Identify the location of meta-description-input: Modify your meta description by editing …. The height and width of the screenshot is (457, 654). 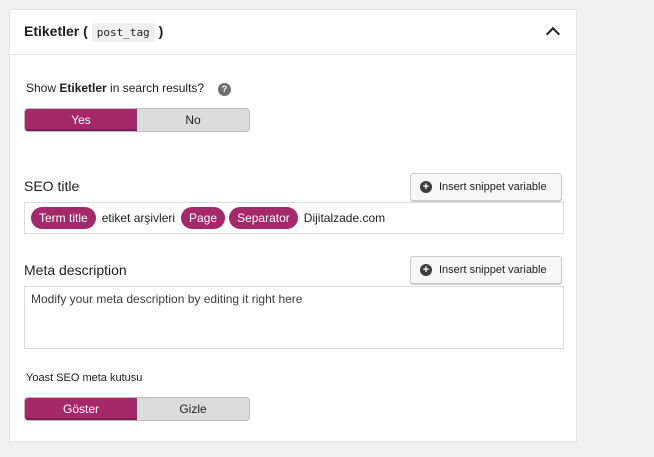
(294, 317).